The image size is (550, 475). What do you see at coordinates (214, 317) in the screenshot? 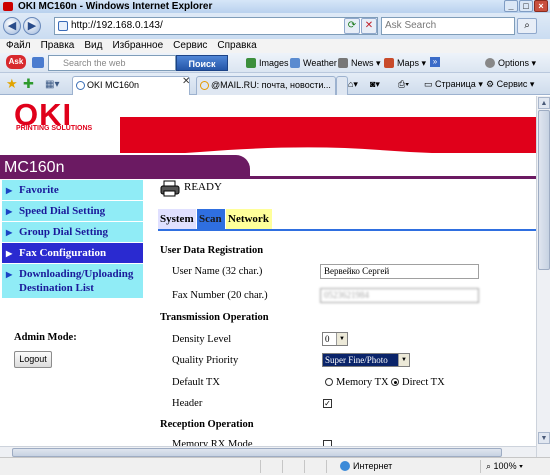
I see `transmission-heading: Transmission Operation` at bounding box center [214, 317].